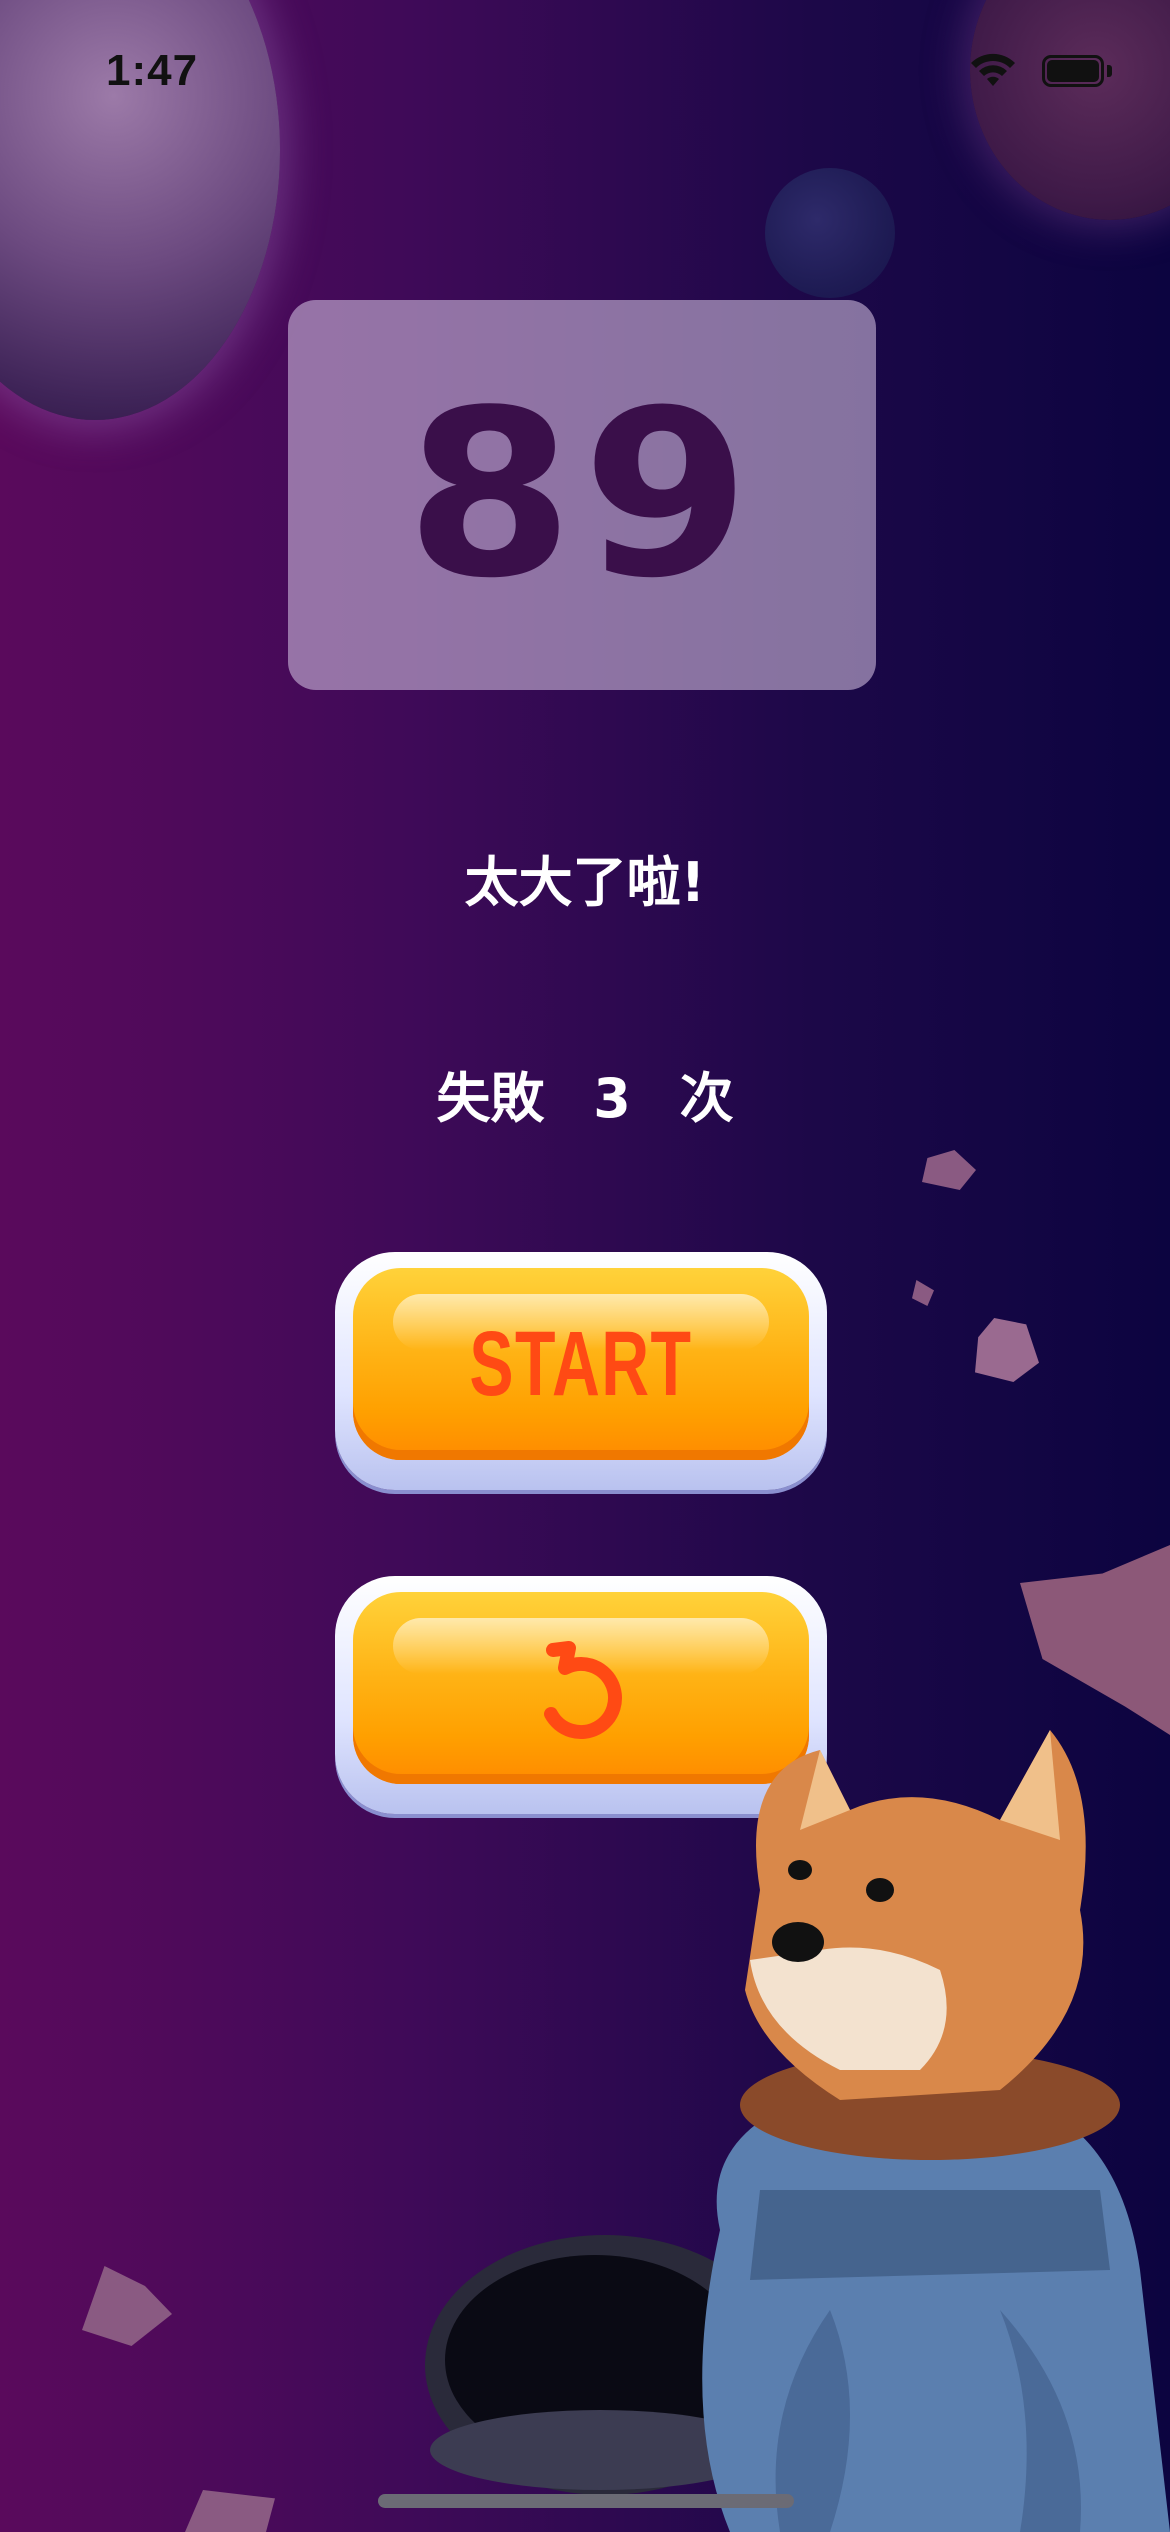 This screenshot has width=1170, height=2532. Describe the element at coordinates (1039, 71) in the screenshot. I see `status-icons` at that location.